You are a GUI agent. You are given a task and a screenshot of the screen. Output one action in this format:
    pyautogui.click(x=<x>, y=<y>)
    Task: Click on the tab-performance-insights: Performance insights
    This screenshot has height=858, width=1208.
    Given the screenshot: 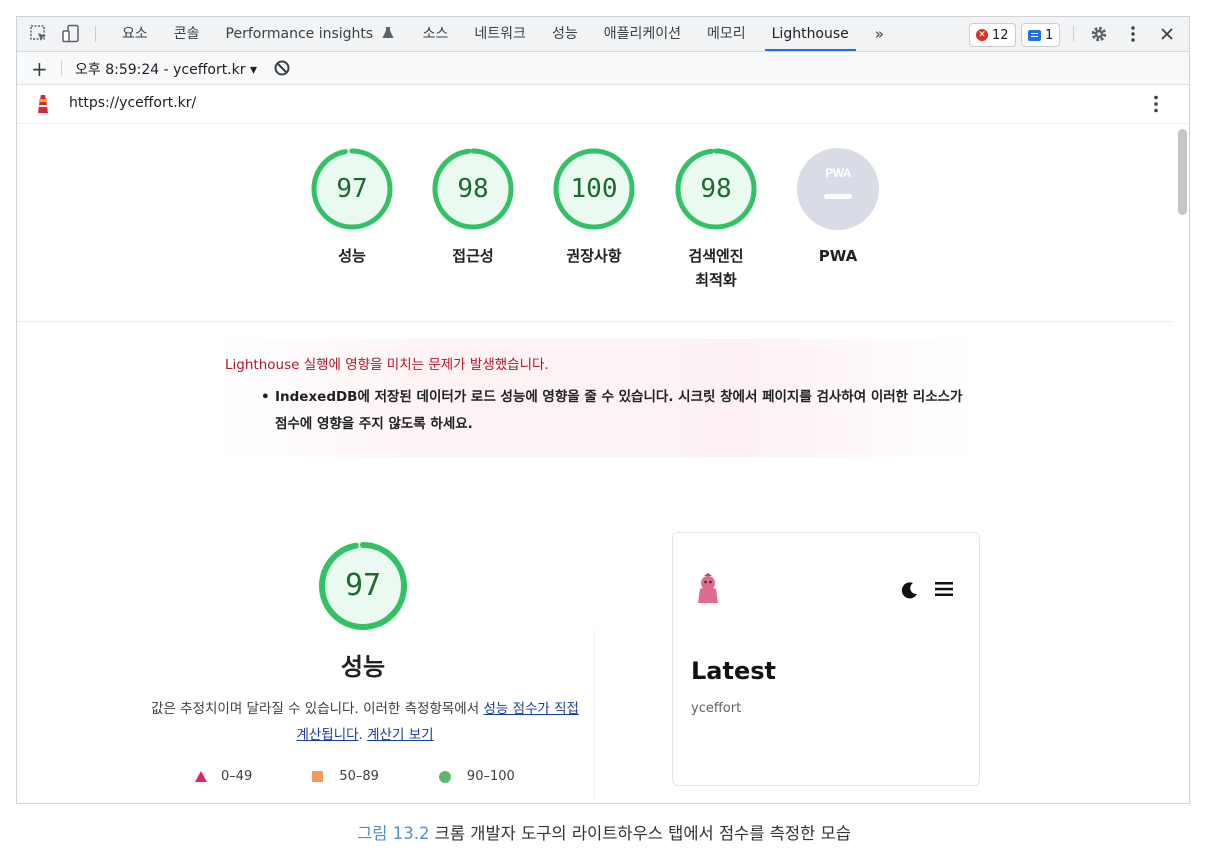 What is the action you would take?
    pyautogui.click(x=311, y=34)
    